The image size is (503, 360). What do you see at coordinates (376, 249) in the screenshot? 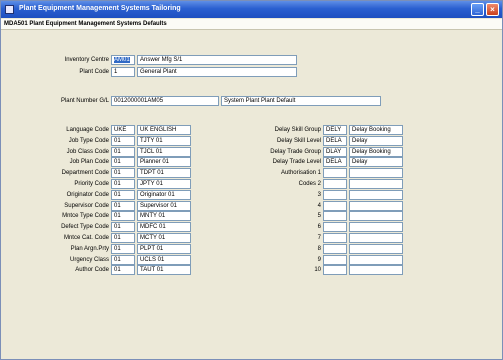
I see `right-8-desc-field` at bounding box center [376, 249].